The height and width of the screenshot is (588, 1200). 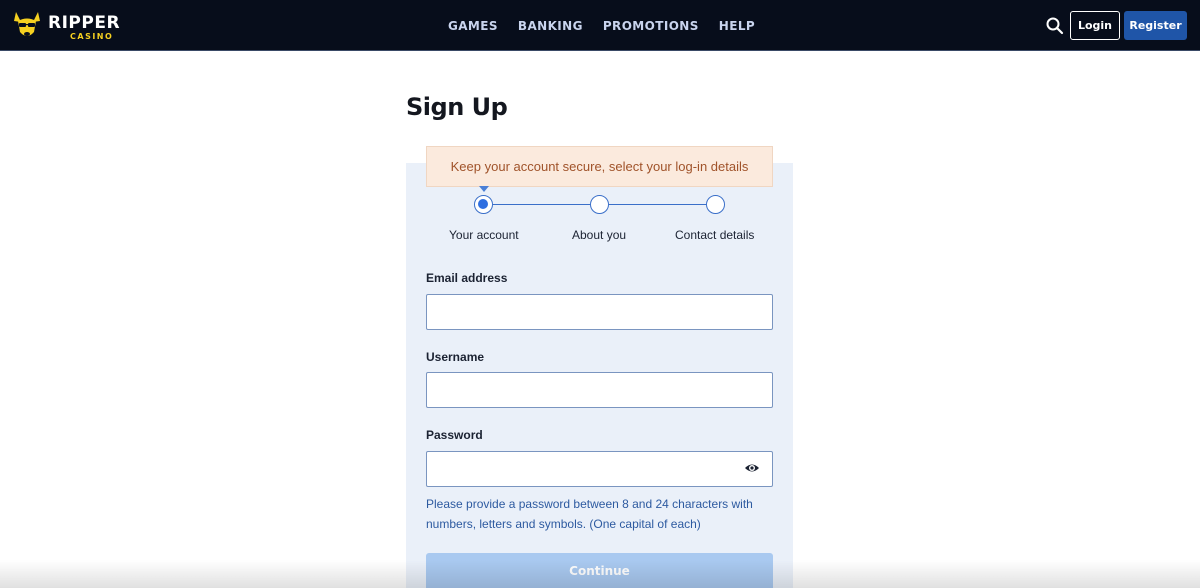 I want to click on login-button: Login, so click(x=1095, y=25).